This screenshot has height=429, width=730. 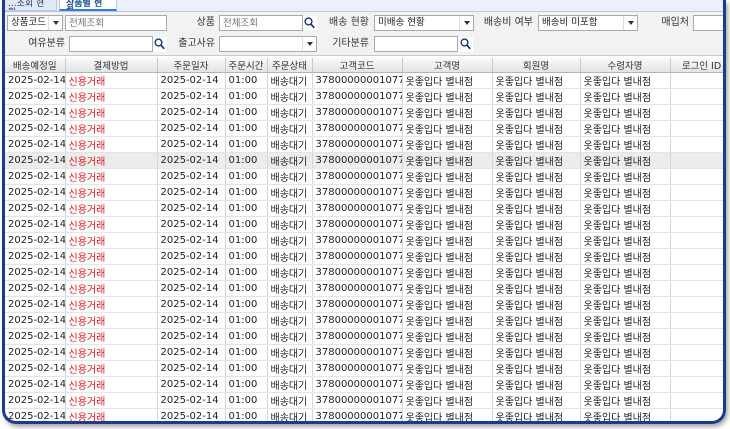 I want to click on tab-status: ...조회 현황, so click(x=31, y=5).